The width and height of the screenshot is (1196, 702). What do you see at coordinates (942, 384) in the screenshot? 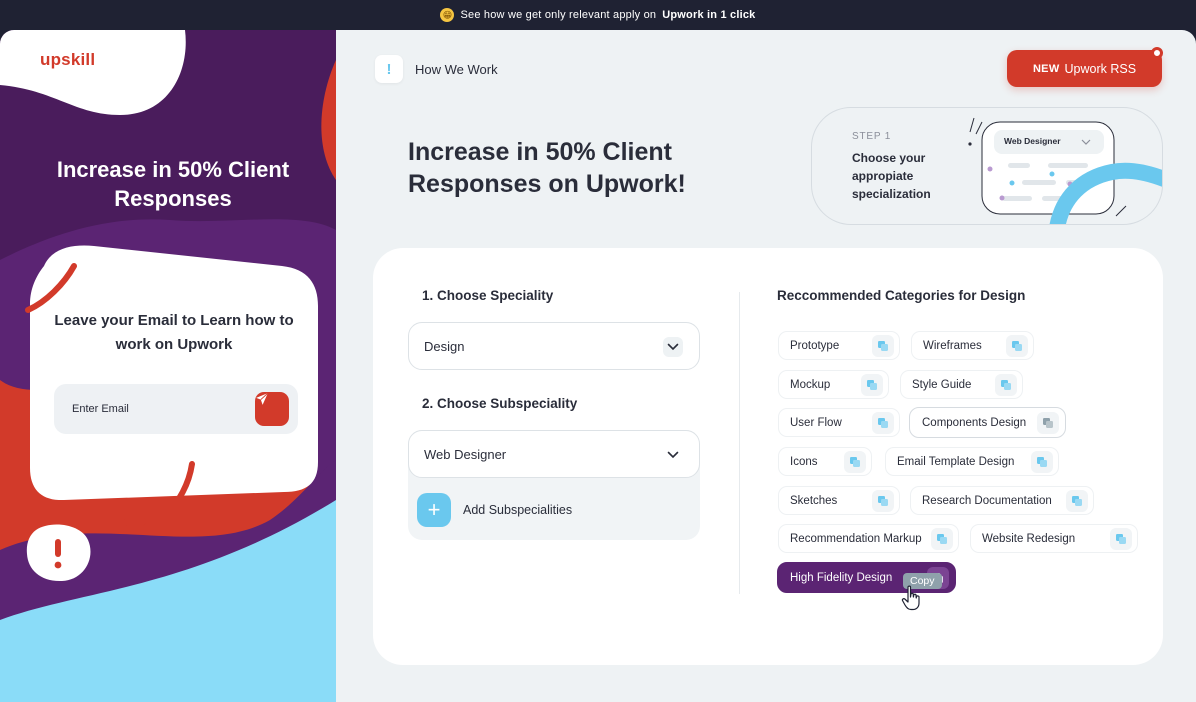
I see `chip-label: Style Guide` at bounding box center [942, 384].